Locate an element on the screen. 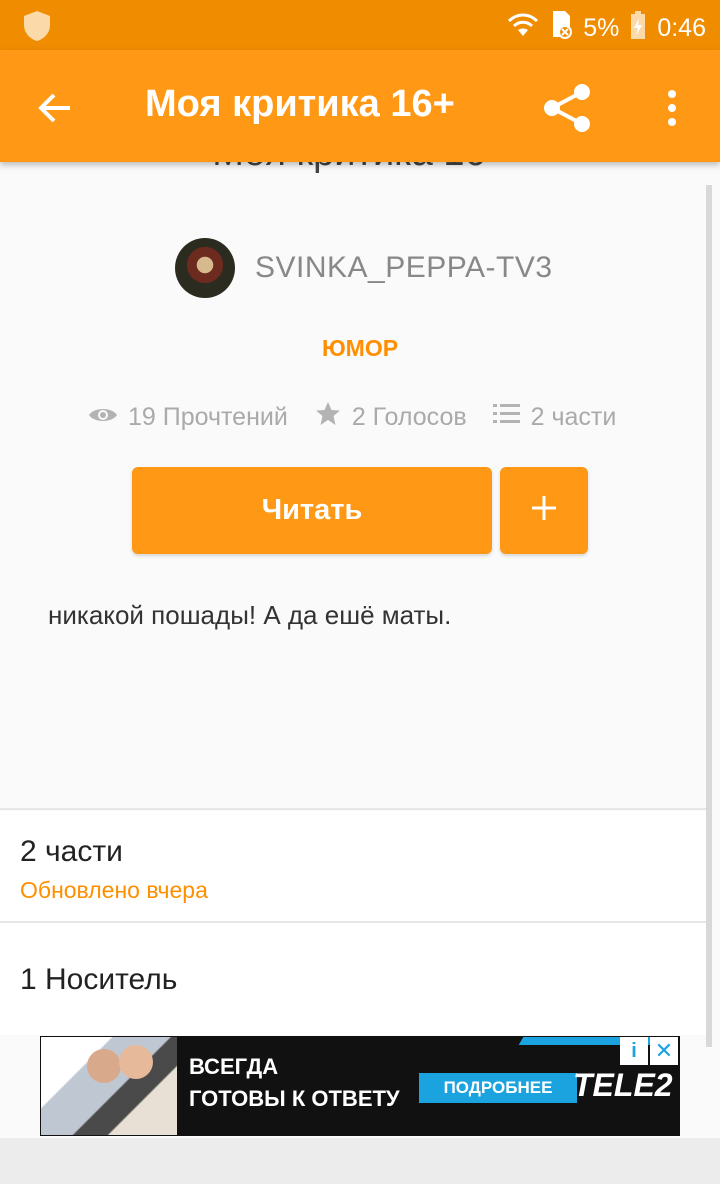 The height and width of the screenshot is (1184, 720). author-name: SVINKA_PEPPA-TV3 is located at coordinates (404, 268).